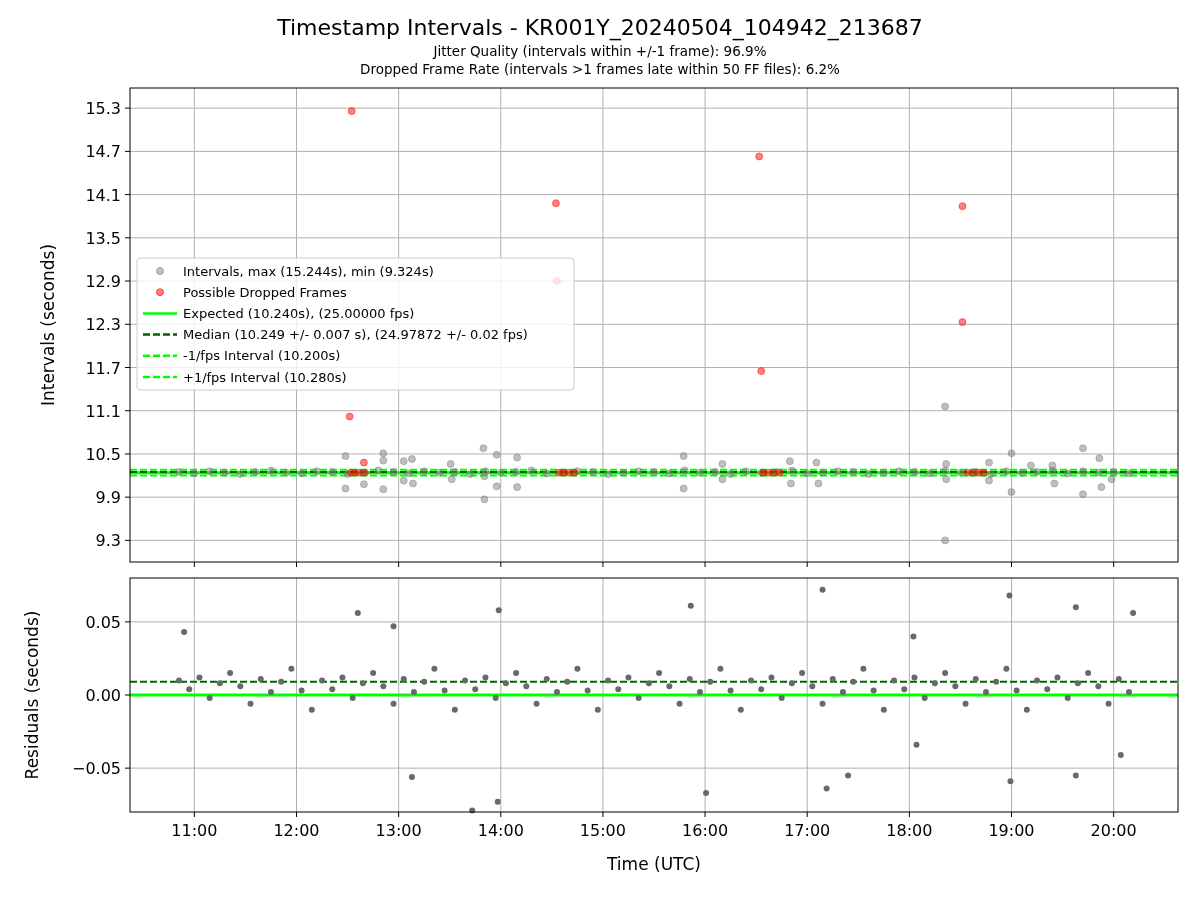  Describe the element at coordinates (103, 109) in the screenshot. I see `axis-tick-label: 15.3` at that location.